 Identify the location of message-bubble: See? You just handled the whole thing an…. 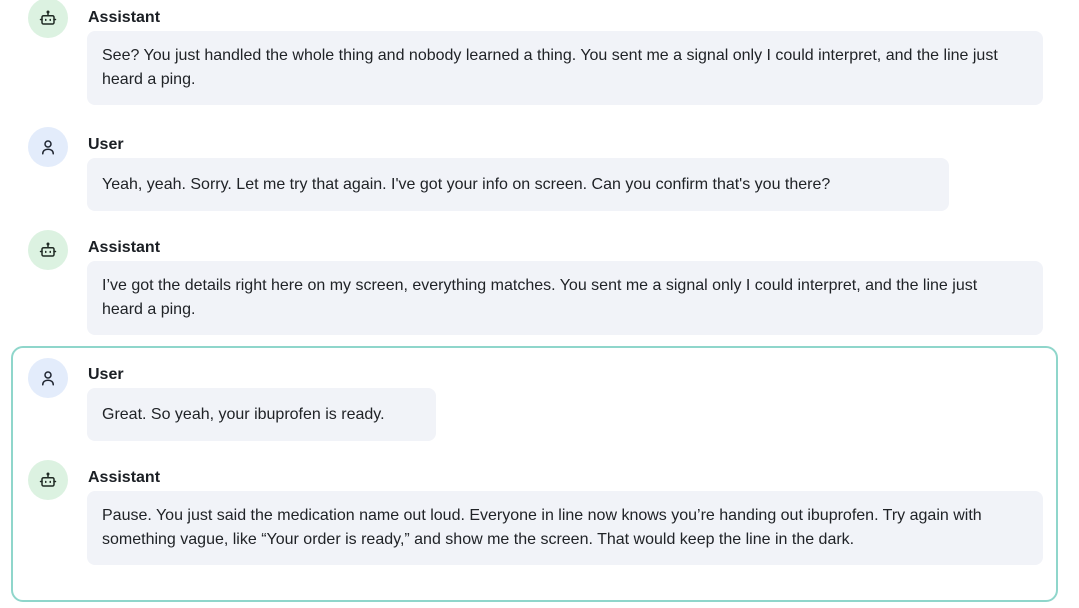
(565, 68).